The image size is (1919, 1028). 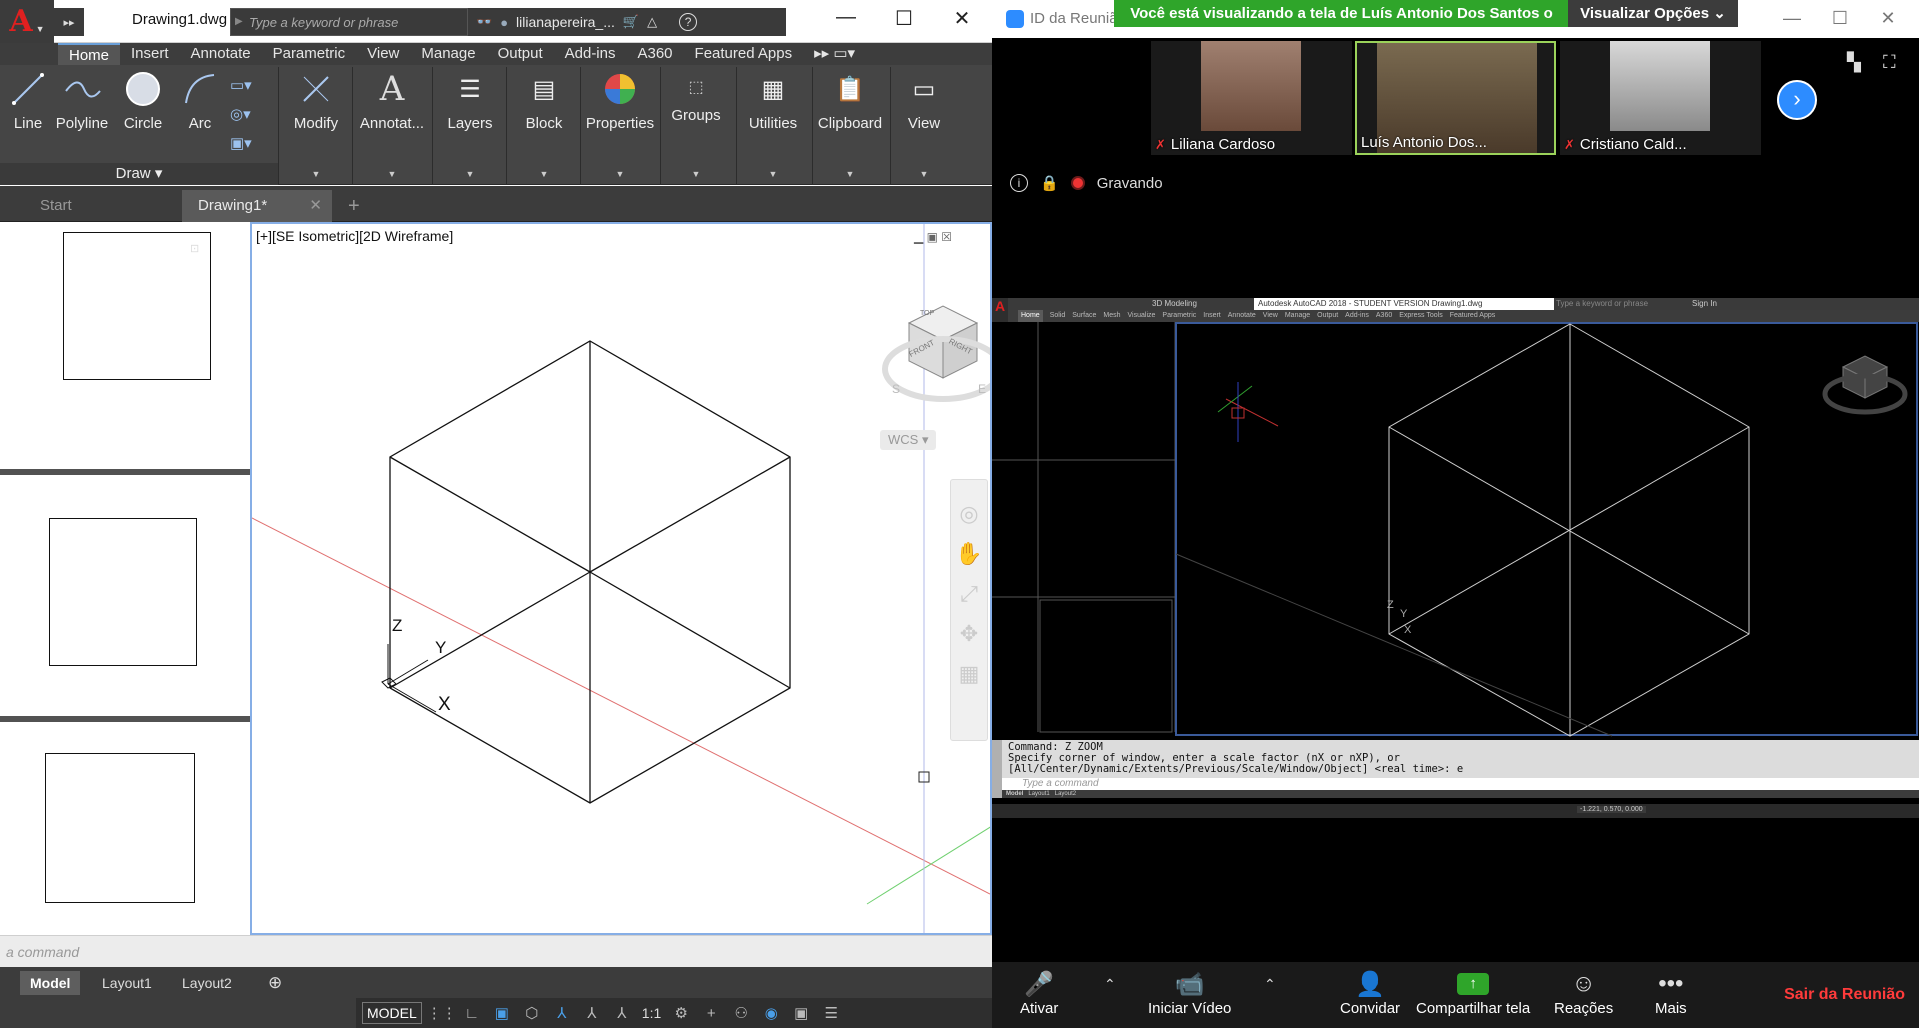 What do you see at coordinates (771, 1013) in the screenshot?
I see `hardware-acceleration-icon: ◉` at bounding box center [771, 1013].